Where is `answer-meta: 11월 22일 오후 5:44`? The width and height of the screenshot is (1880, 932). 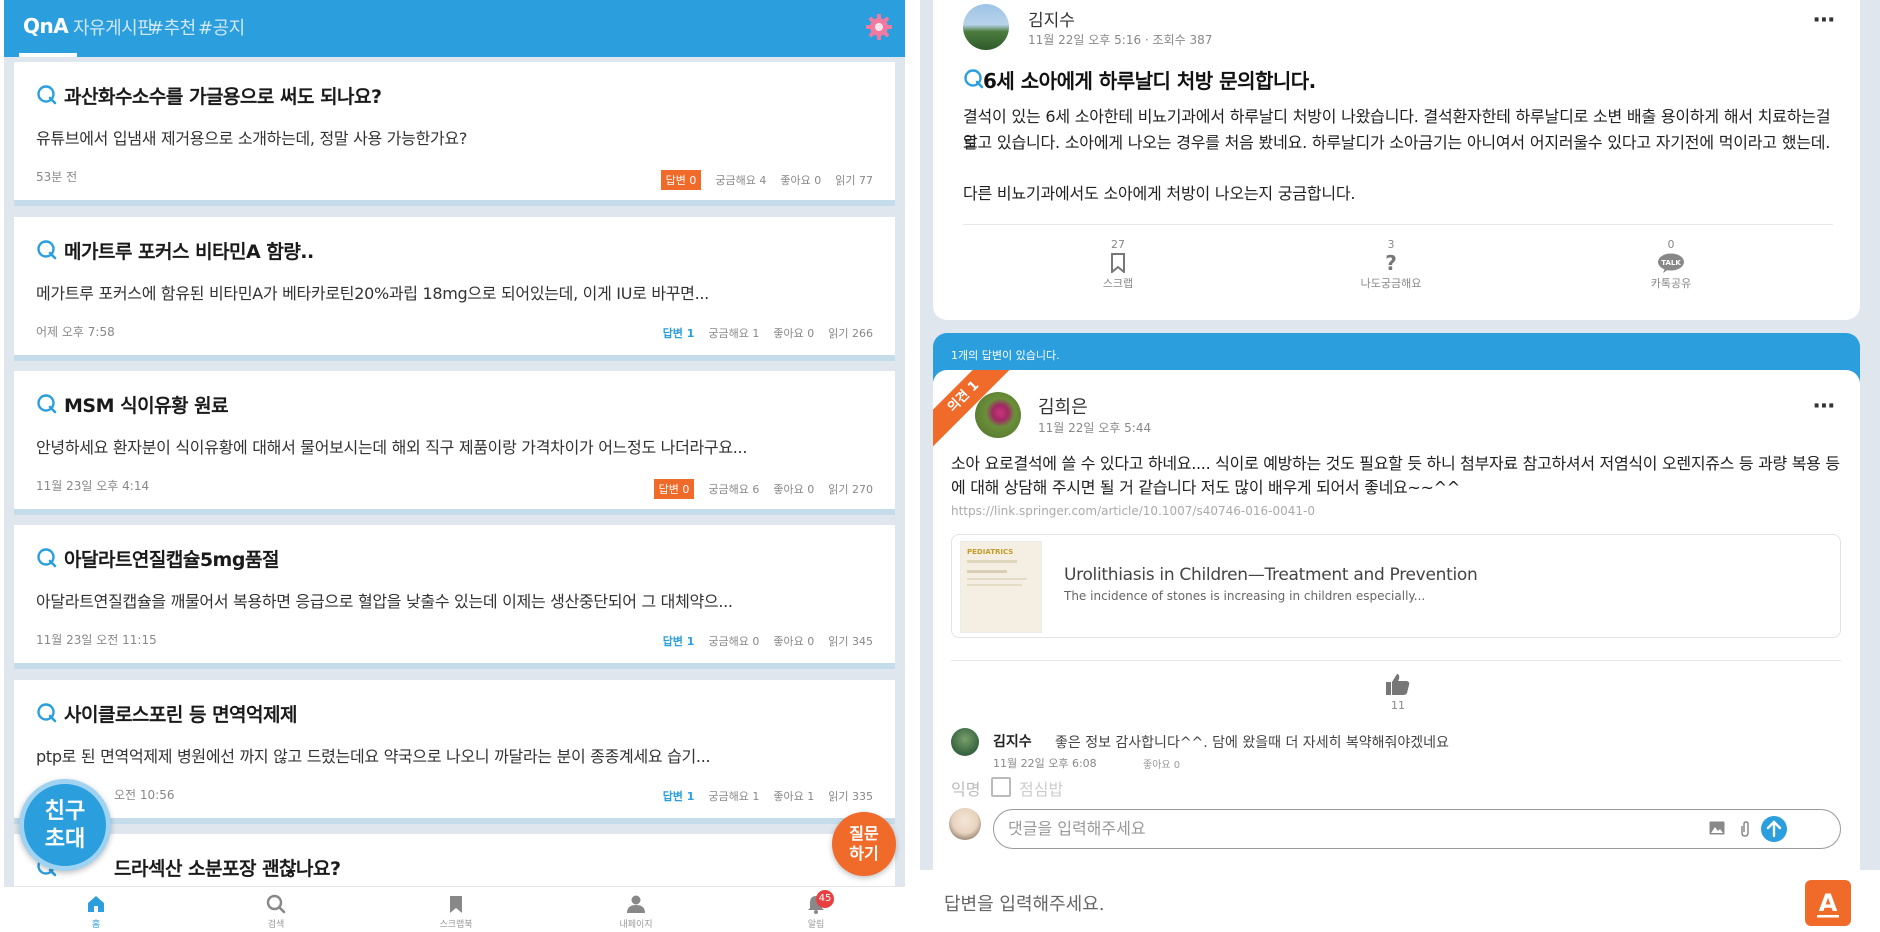 answer-meta: 11월 22일 오후 5:44 is located at coordinates (1095, 428).